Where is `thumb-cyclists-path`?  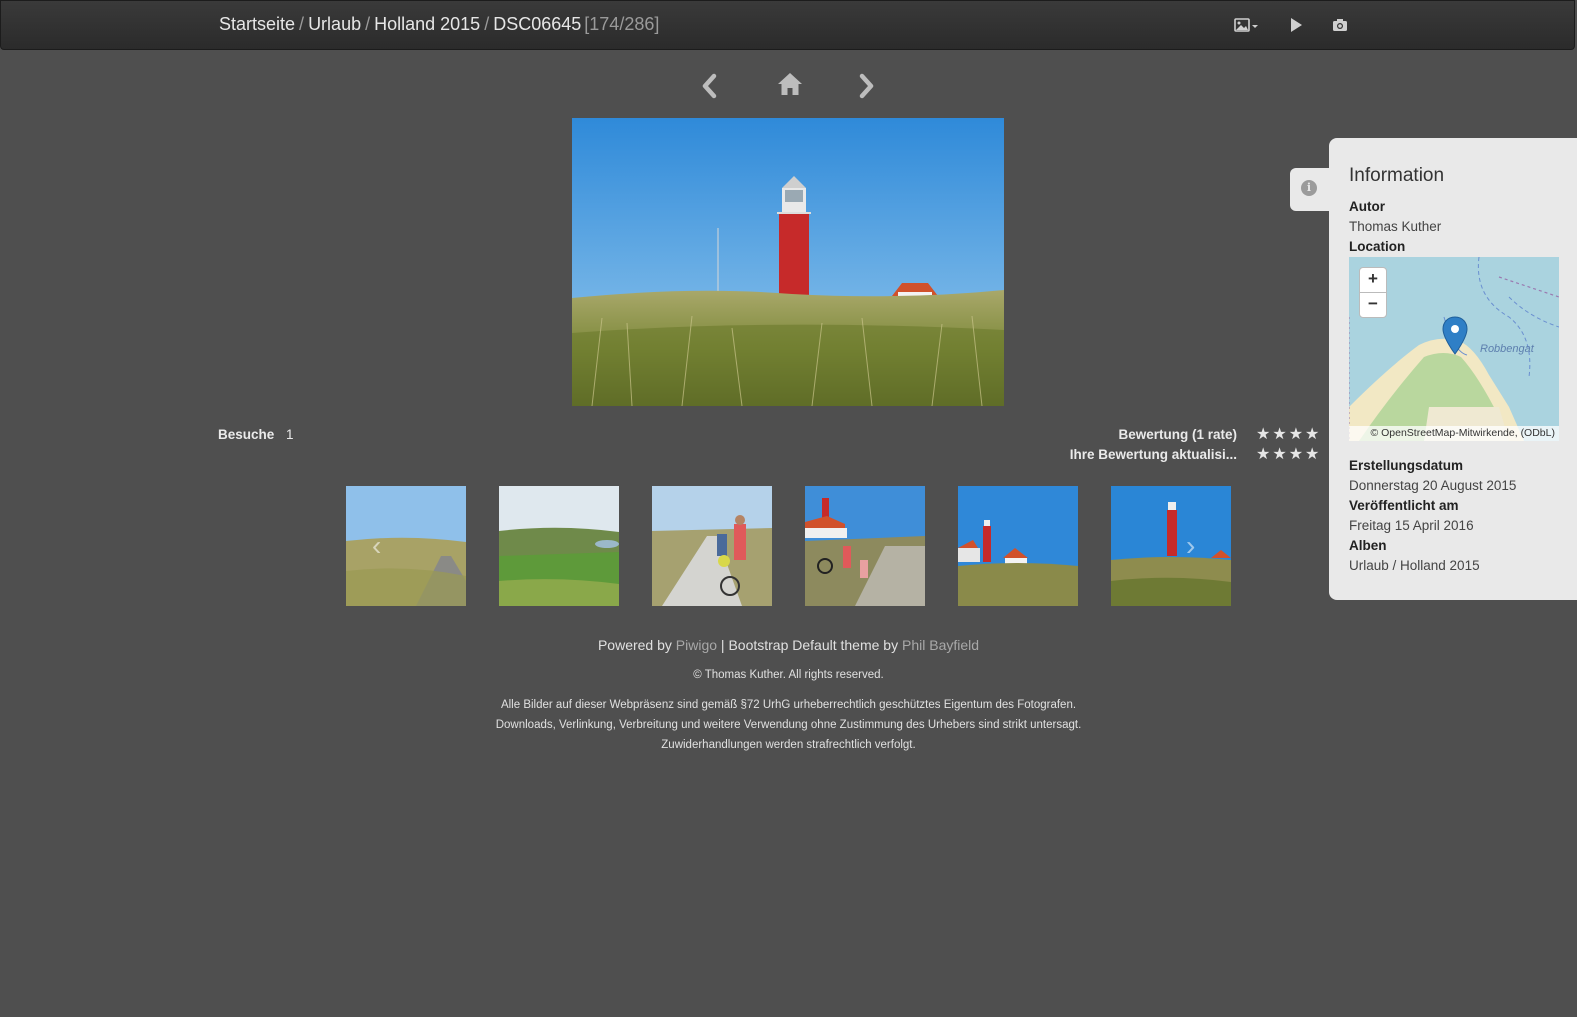
thumb-cyclists-path is located at coordinates (712, 546).